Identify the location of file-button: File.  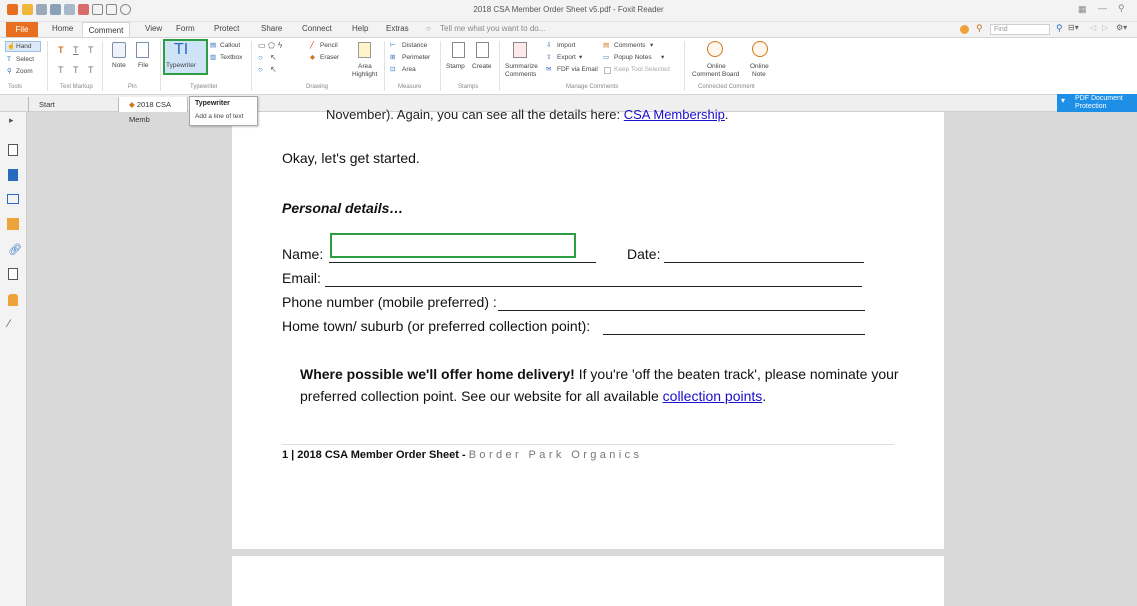
(143, 66).